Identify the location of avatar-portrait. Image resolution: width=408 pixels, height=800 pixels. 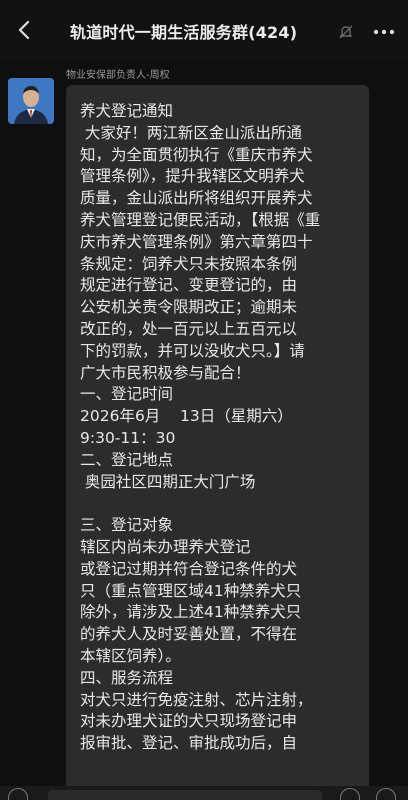
(31, 101).